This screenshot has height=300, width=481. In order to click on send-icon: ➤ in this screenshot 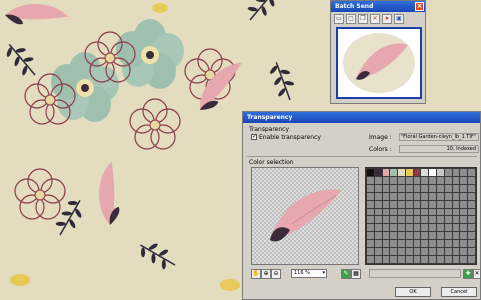, I will do `click(387, 19)`.